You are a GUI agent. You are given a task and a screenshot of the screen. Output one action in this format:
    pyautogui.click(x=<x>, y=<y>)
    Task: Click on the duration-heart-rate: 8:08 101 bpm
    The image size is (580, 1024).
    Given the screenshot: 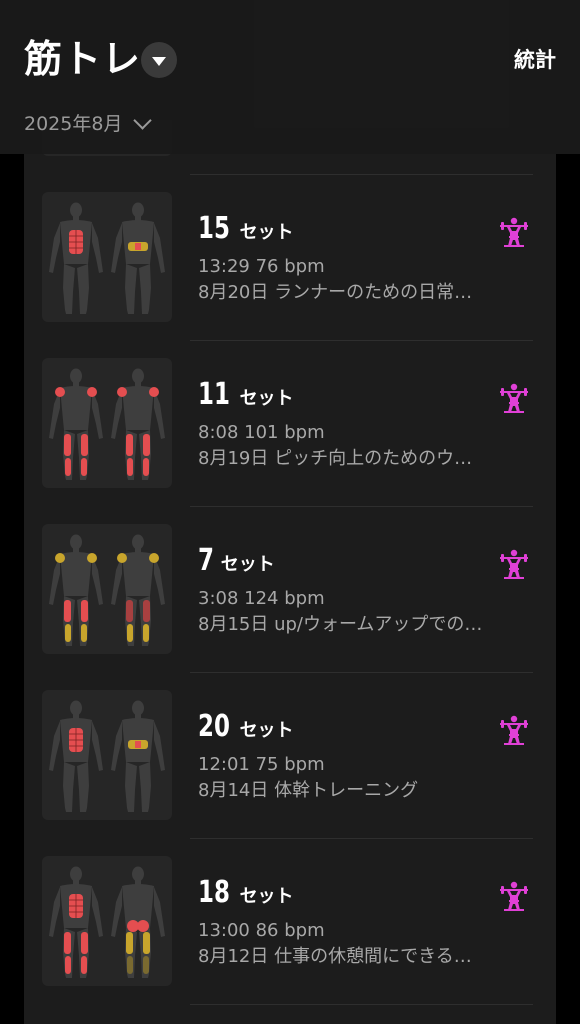 What is the action you would take?
    pyautogui.click(x=261, y=432)
    